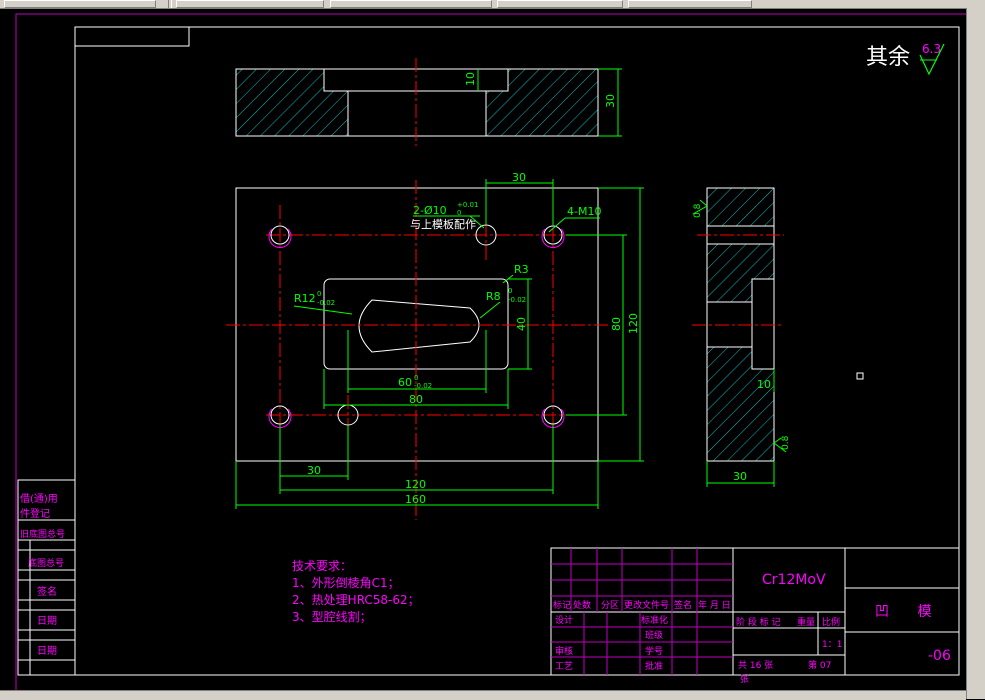 The width and height of the screenshot is (985, 700). What do you see at coordinates (170, 4) in the screenshot?
I see `toolbar-separator` at bounding box center [170, 4].